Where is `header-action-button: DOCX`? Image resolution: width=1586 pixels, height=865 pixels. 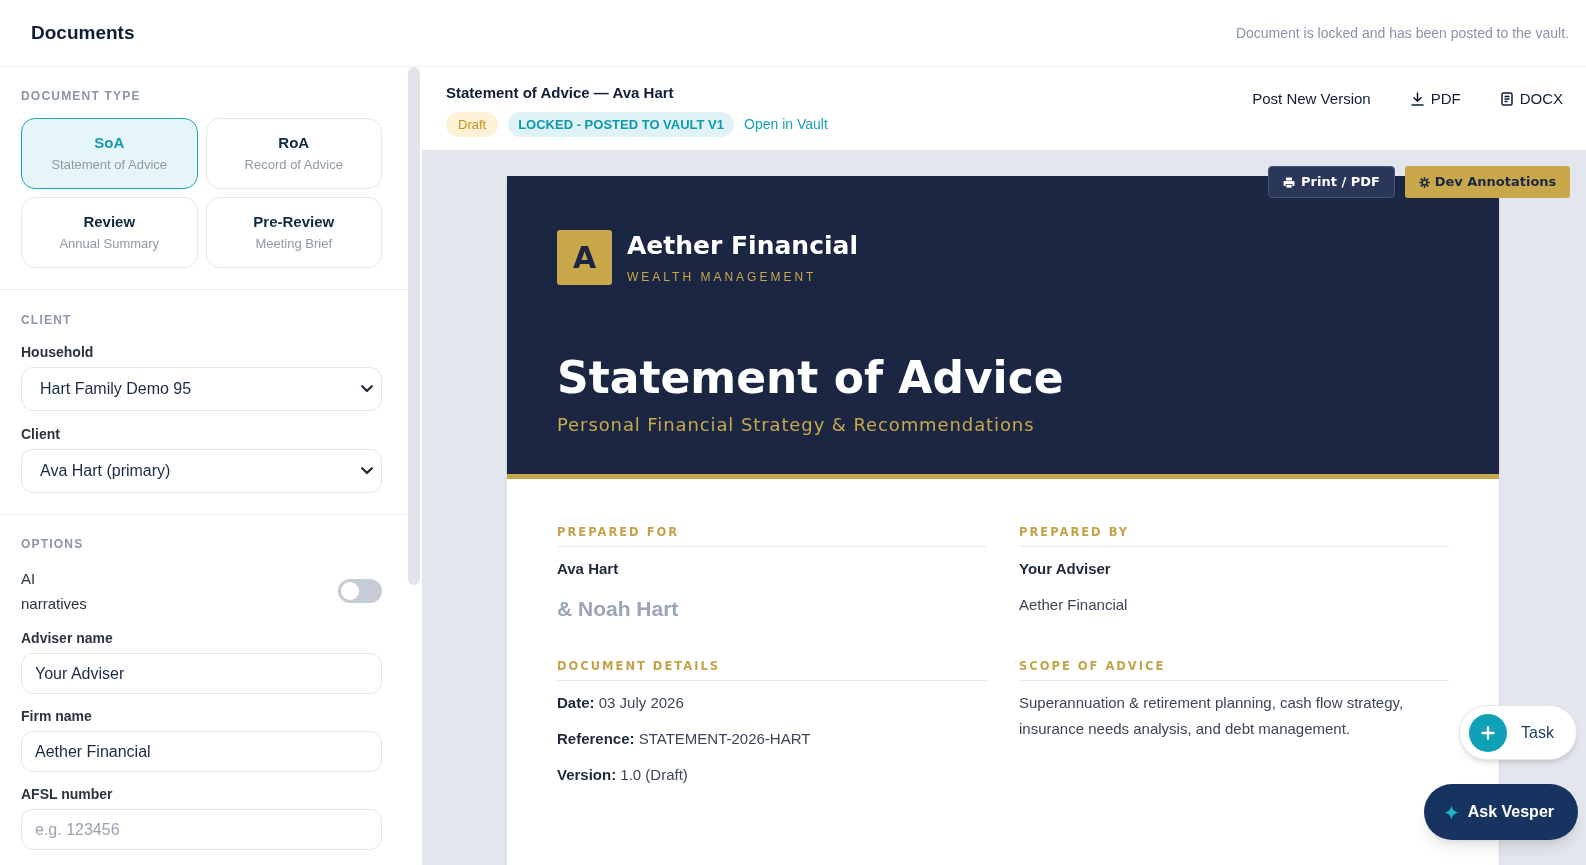
header-action-button: DOCX is located at coordinates (1531, 99).